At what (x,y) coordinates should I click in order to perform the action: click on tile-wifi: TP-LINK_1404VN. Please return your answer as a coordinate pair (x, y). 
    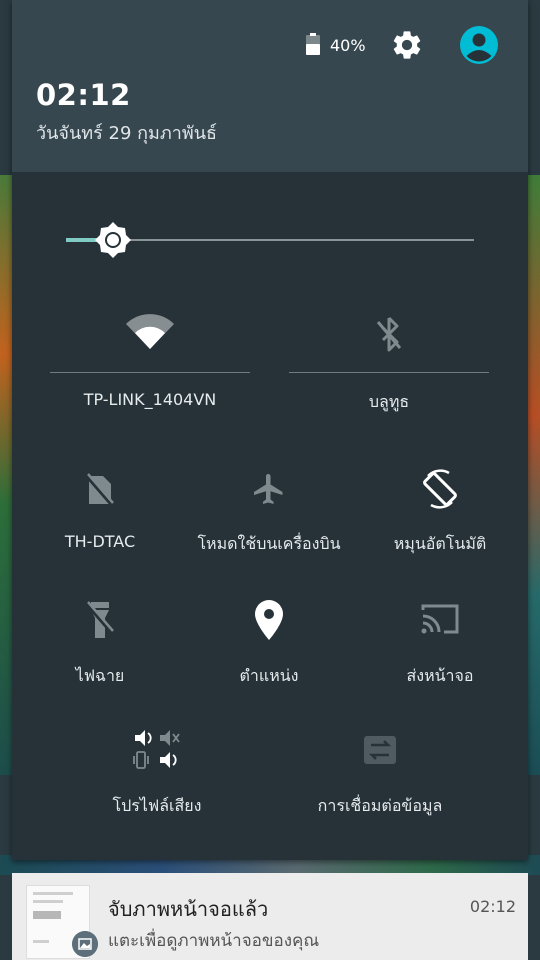
    Looking at the image, I should click on (150, 360).